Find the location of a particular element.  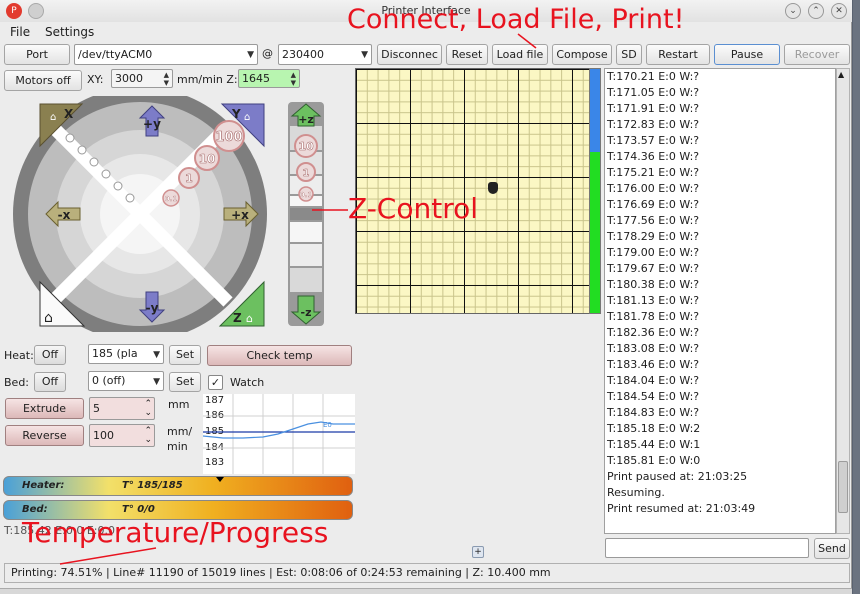

xy-label: XY: is located at coordinates (95, 79).